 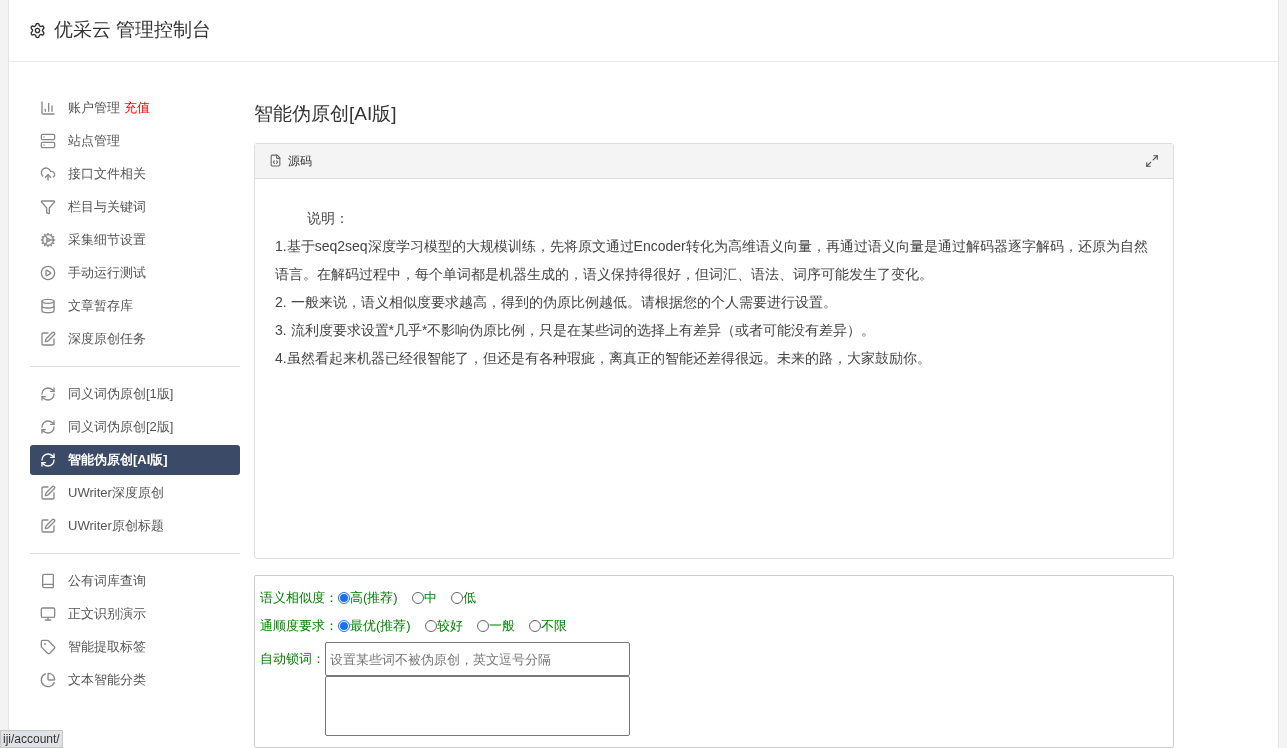 I want to click on file-code-icon, so click(x=275, y=160).